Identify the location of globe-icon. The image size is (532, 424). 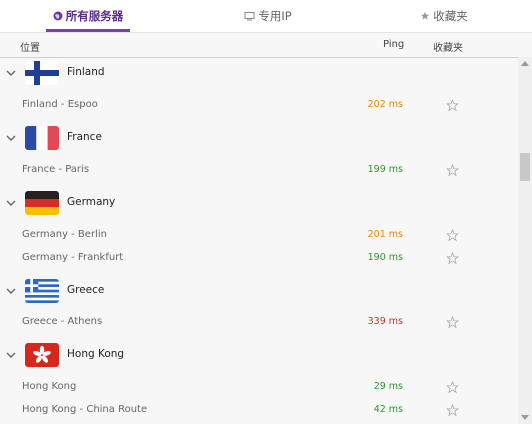
(58, 16).